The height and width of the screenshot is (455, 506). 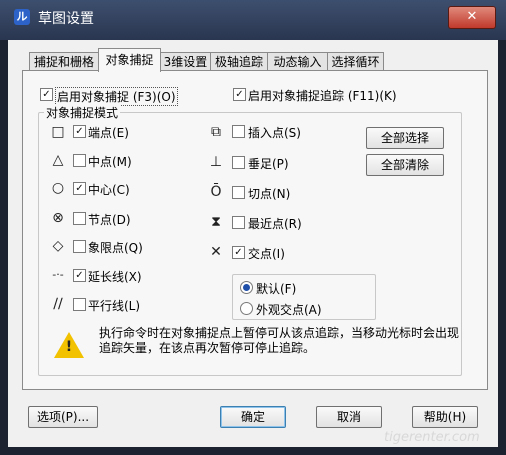 I want to click on enable-tracking-checkbox: ✓, so click(x=239, y=94).